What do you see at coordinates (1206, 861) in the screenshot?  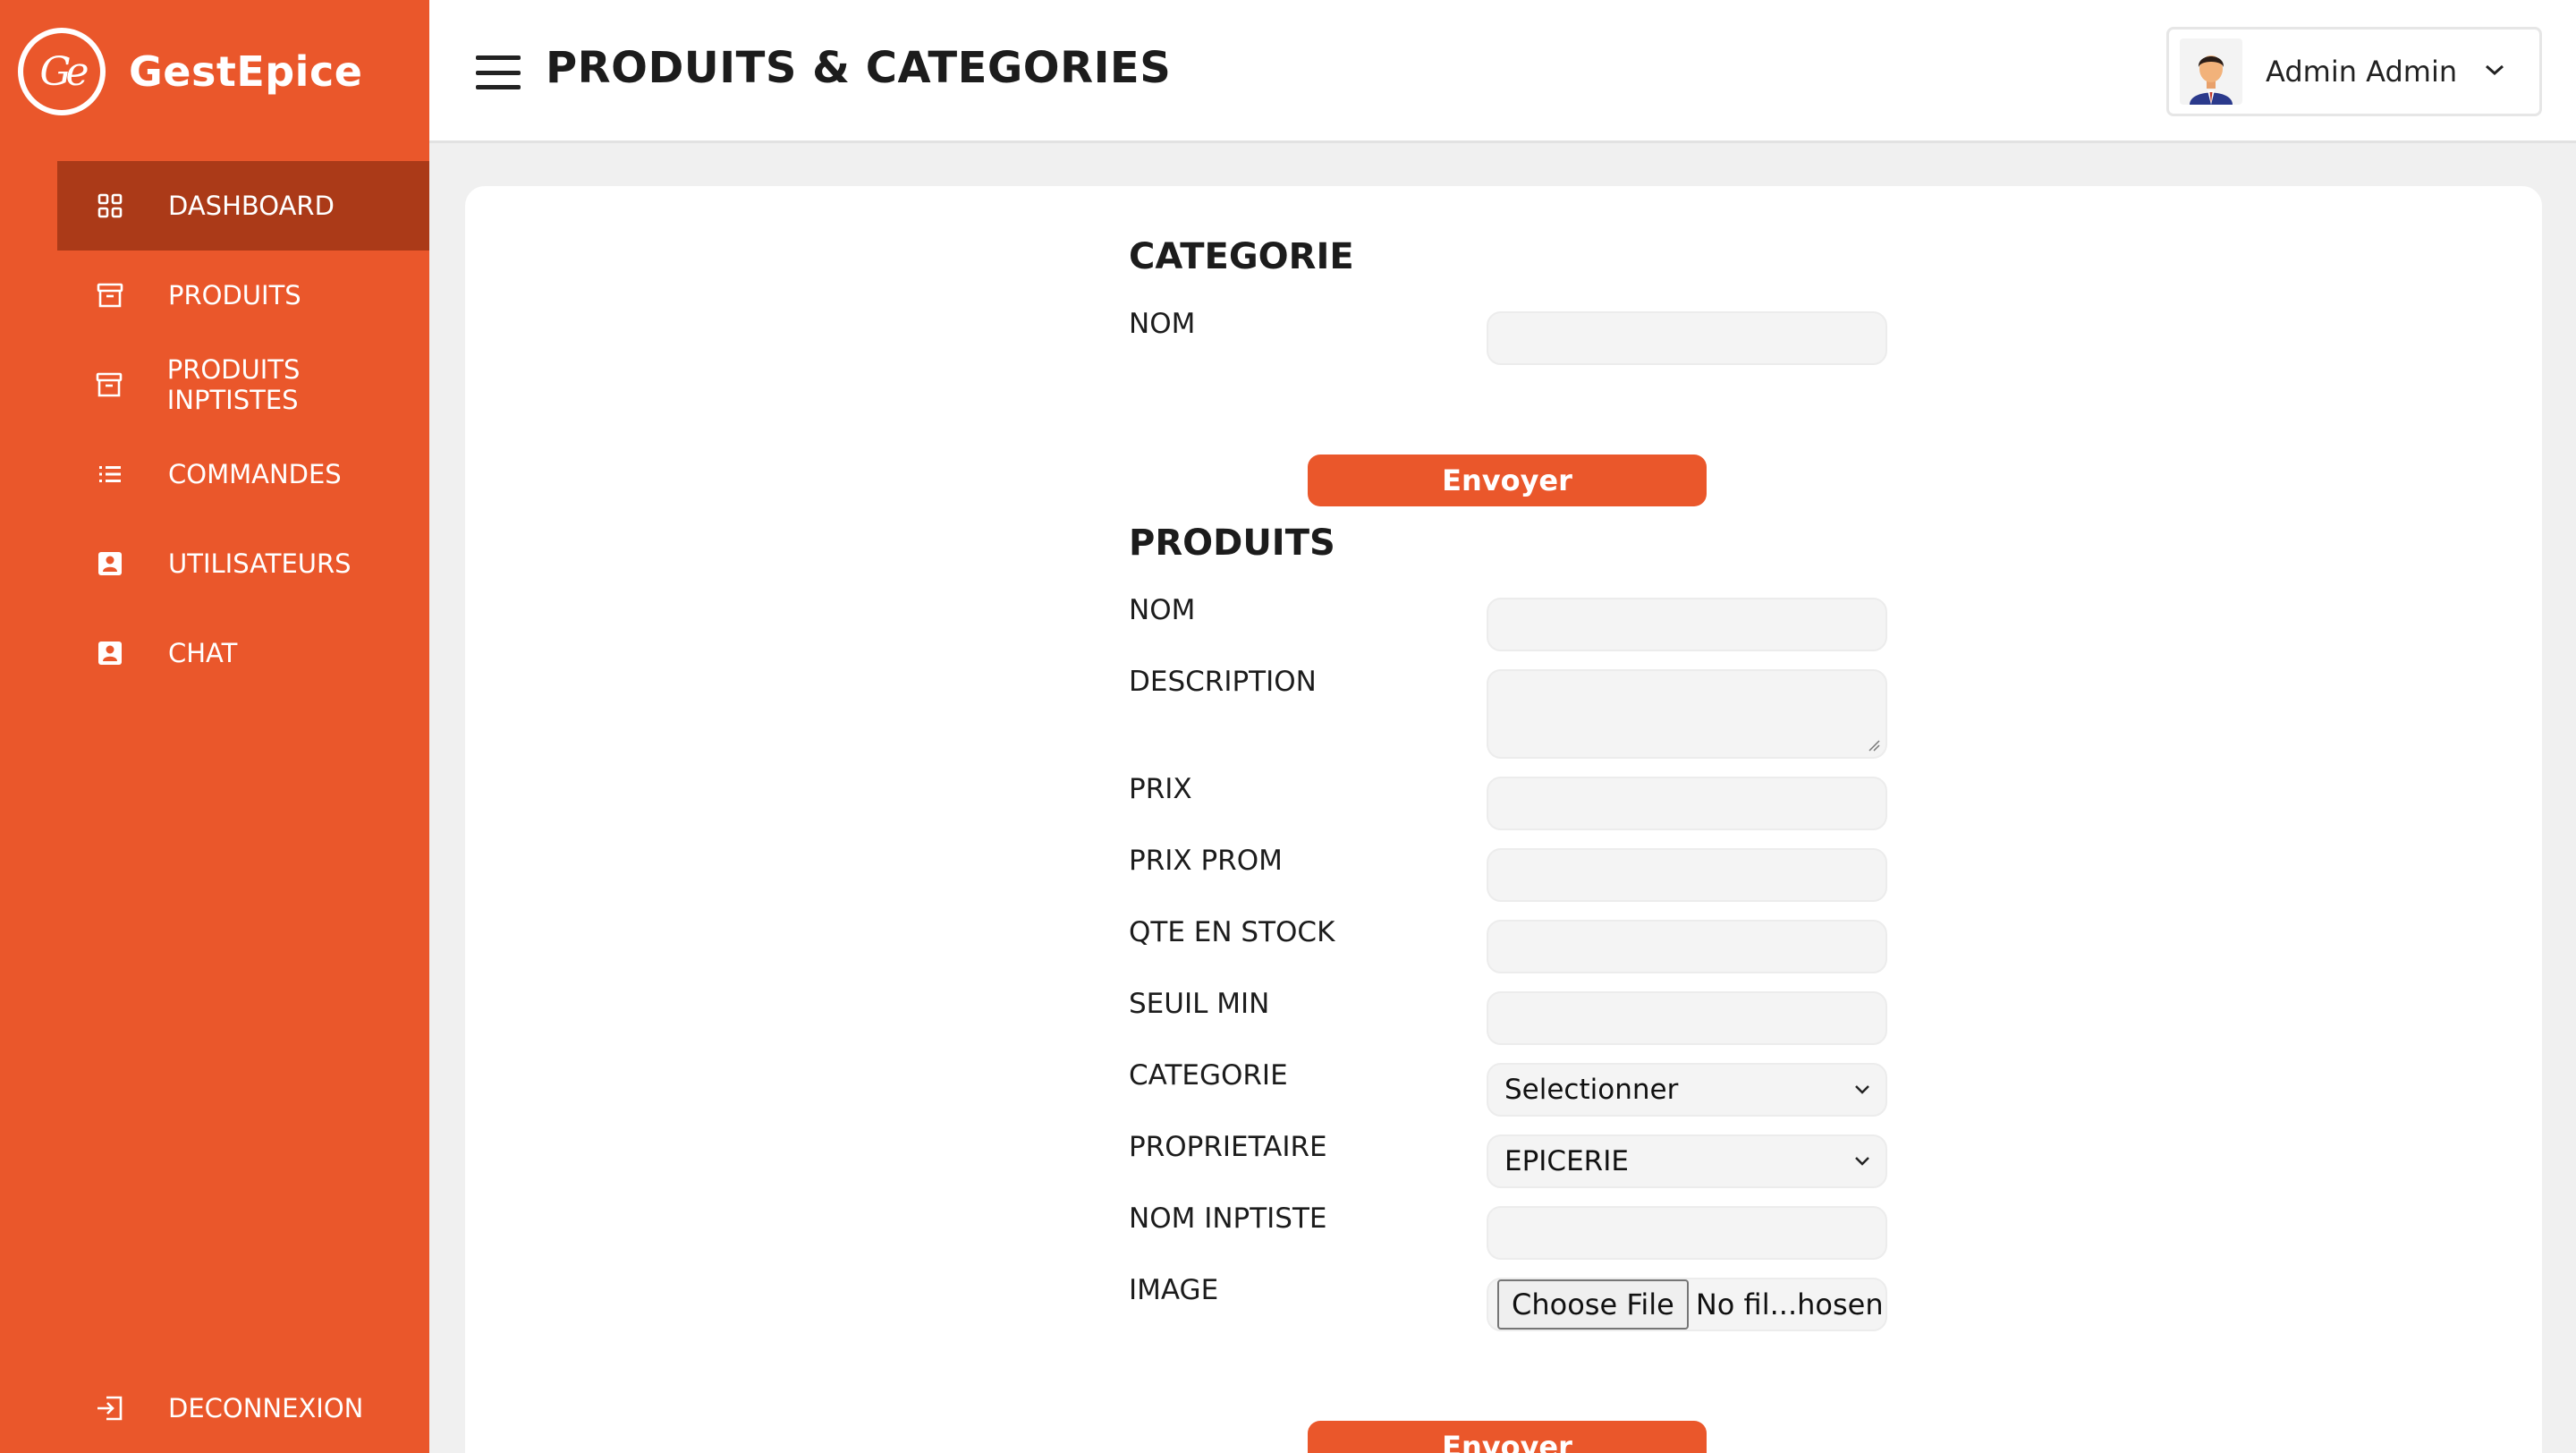 I see `produit-prix-prom-label: PRIX PROM` at bounding box center [1206, 861].